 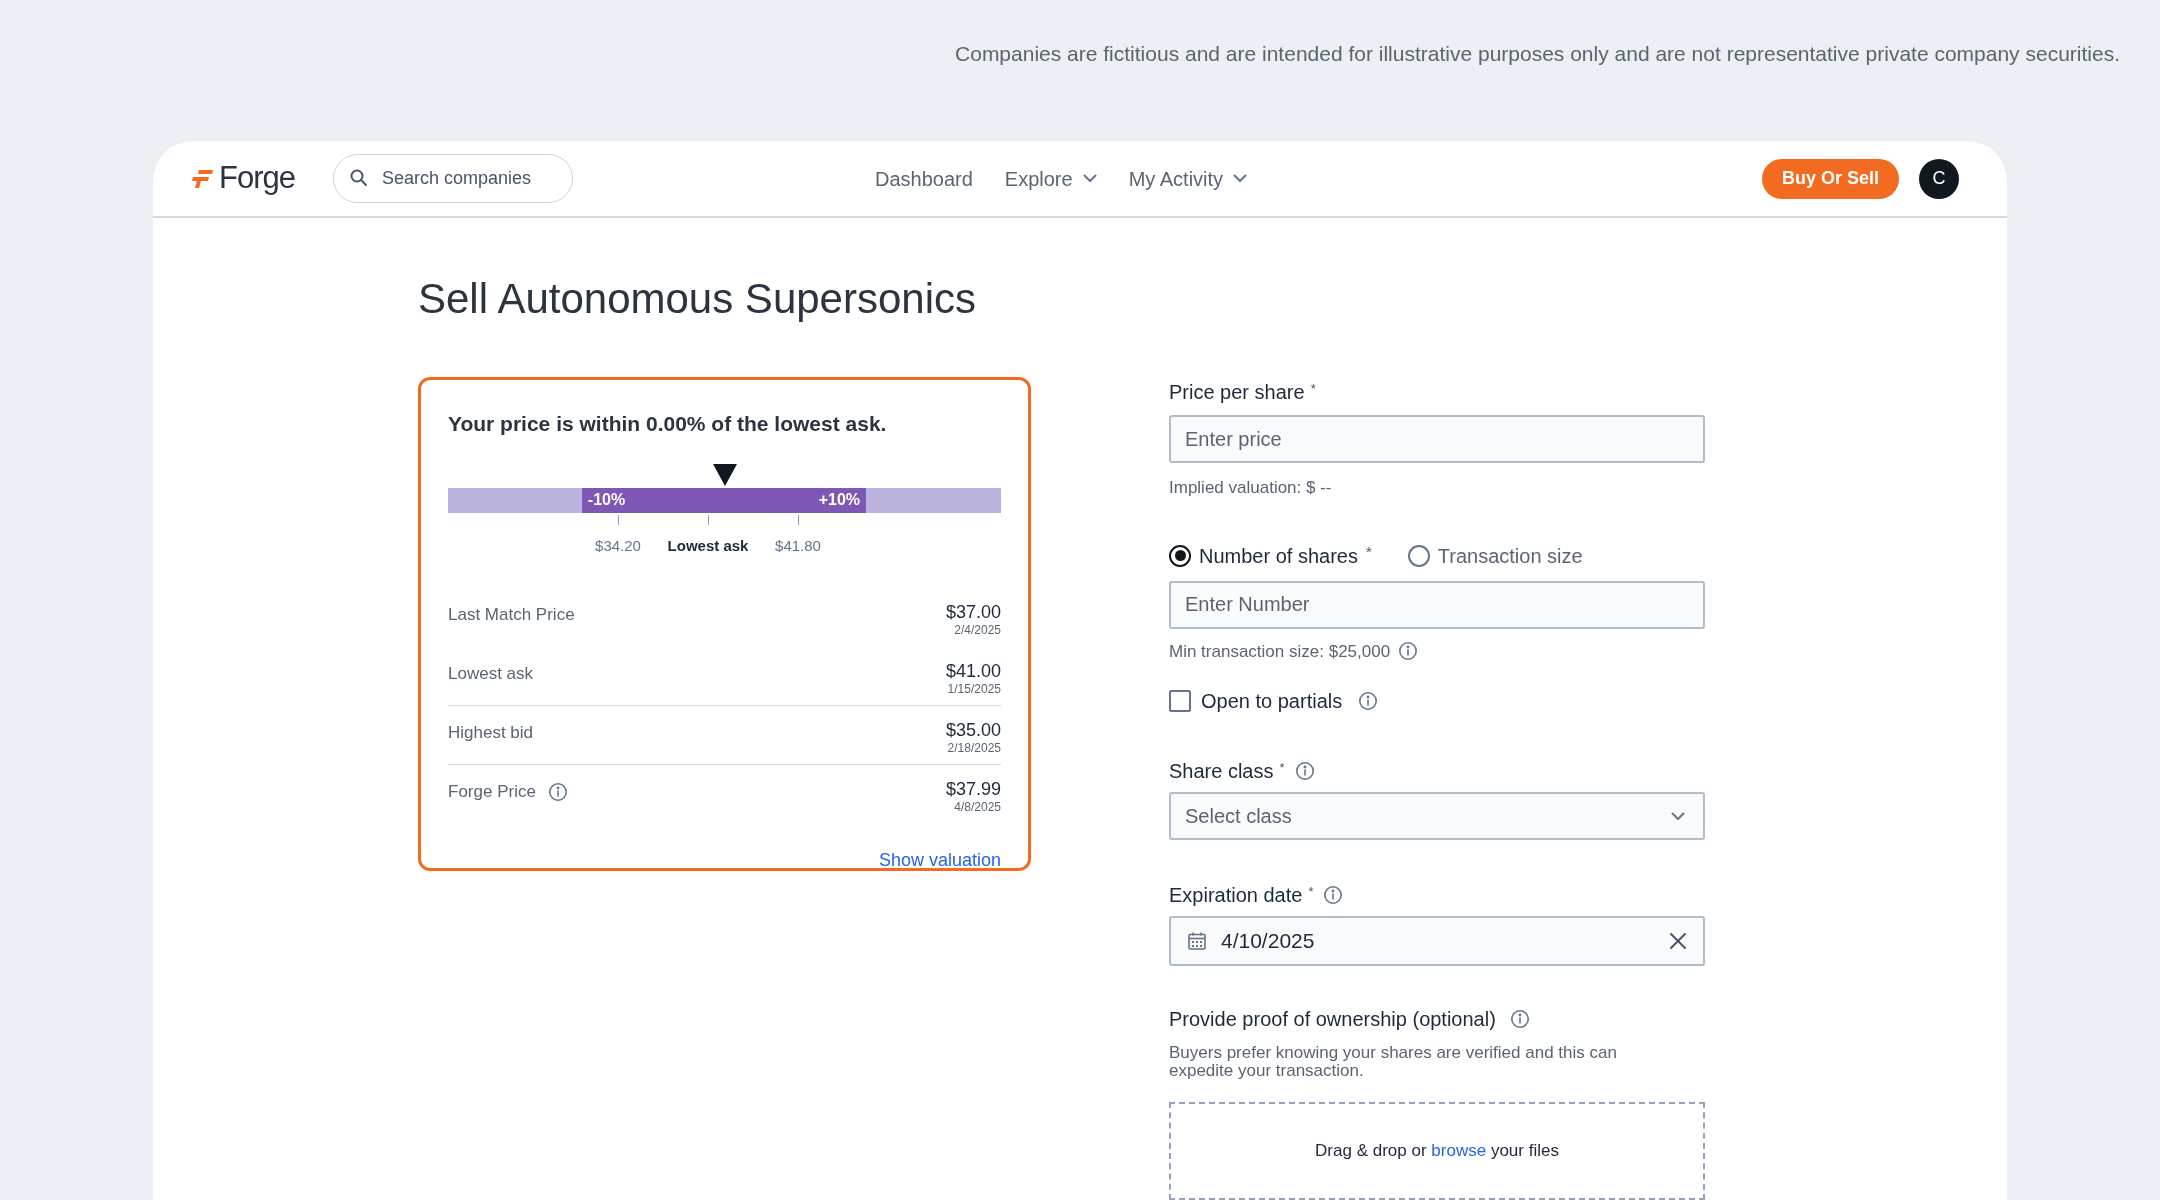 I want to click on field-label: Share class, so click(x=1221, y=771).